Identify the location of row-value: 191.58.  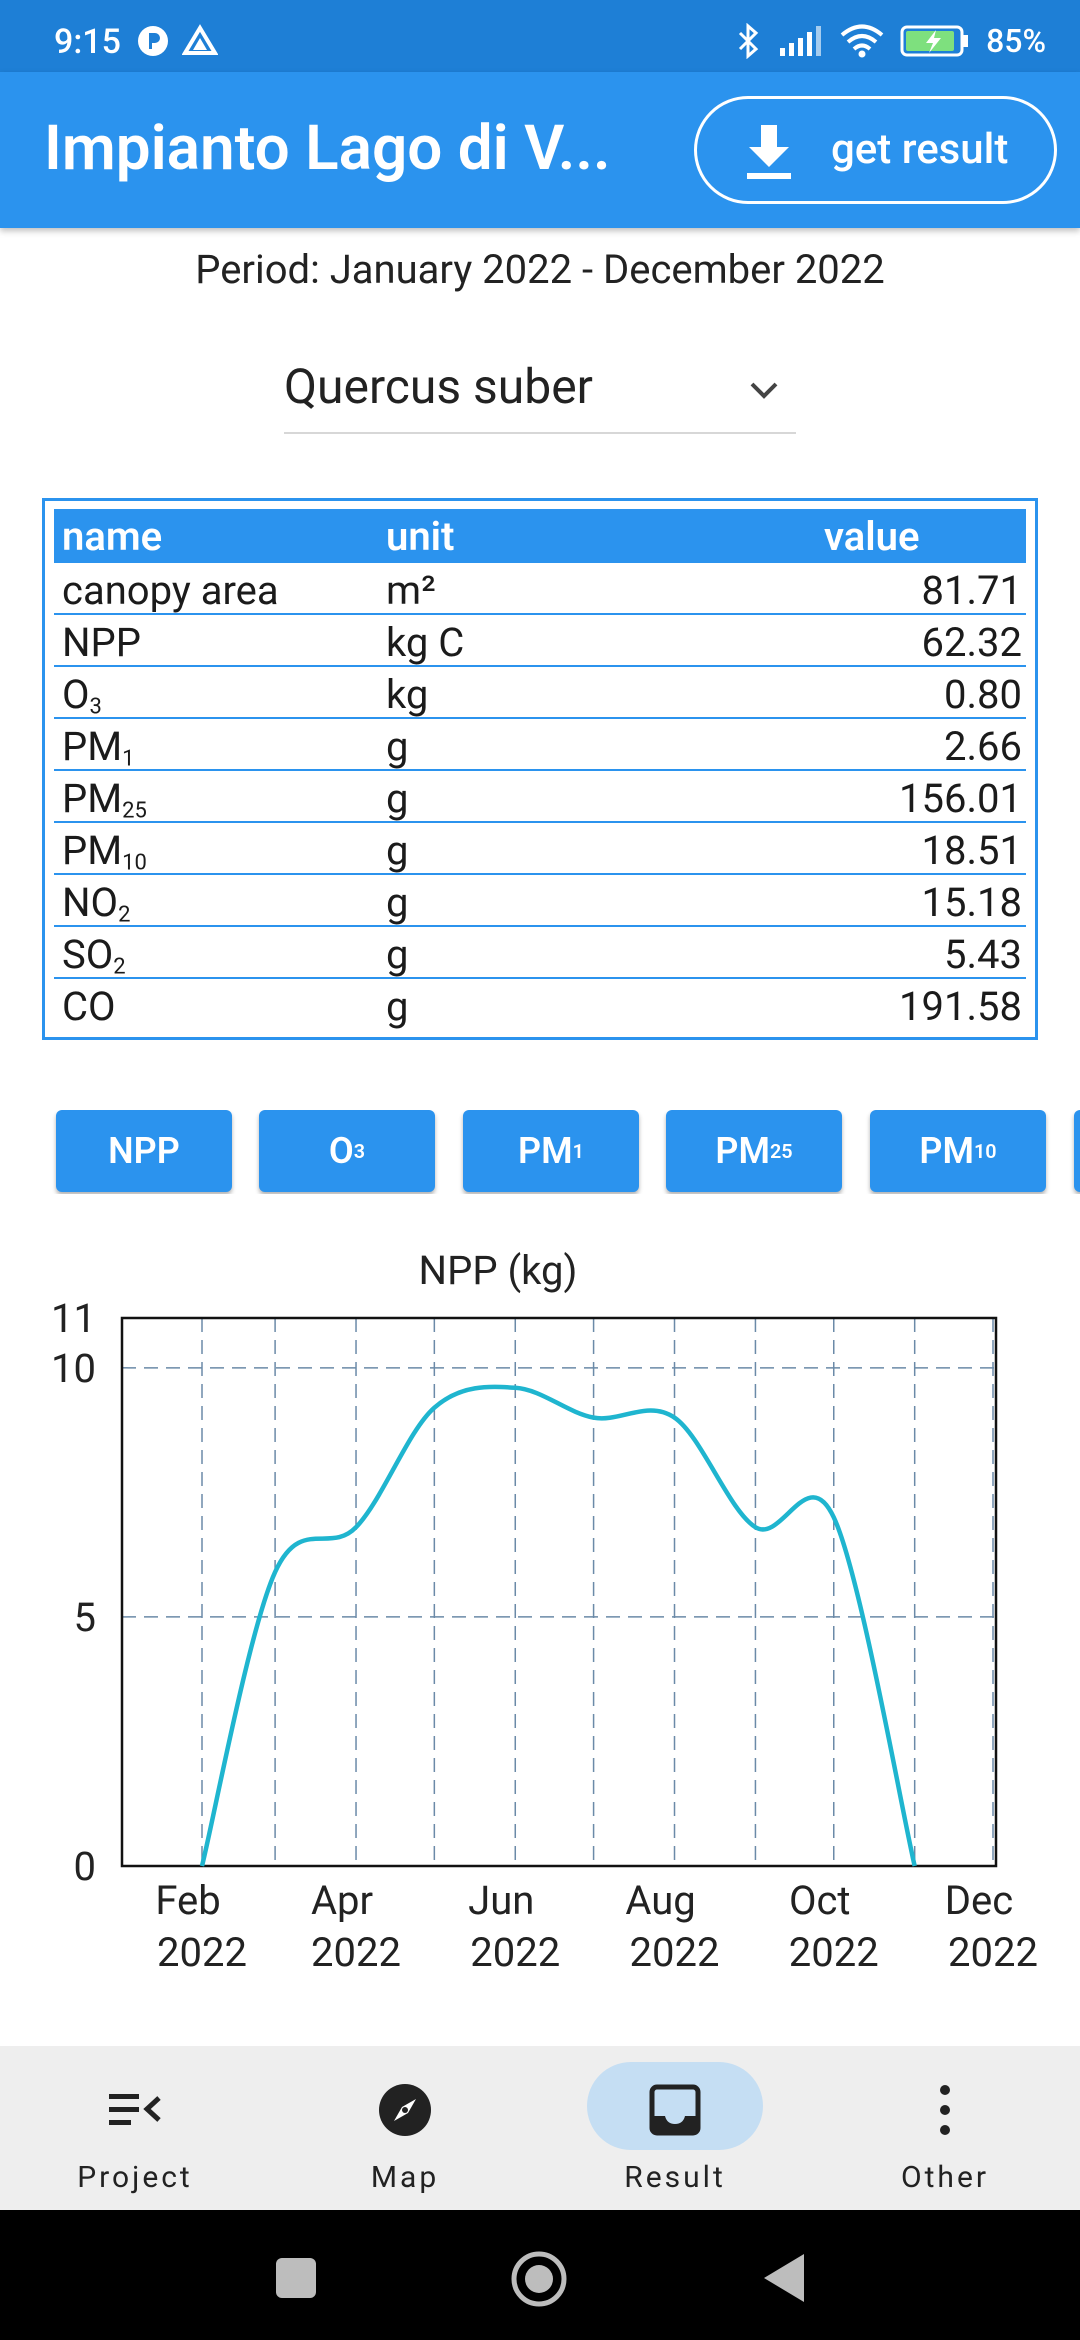
(960, 1006).